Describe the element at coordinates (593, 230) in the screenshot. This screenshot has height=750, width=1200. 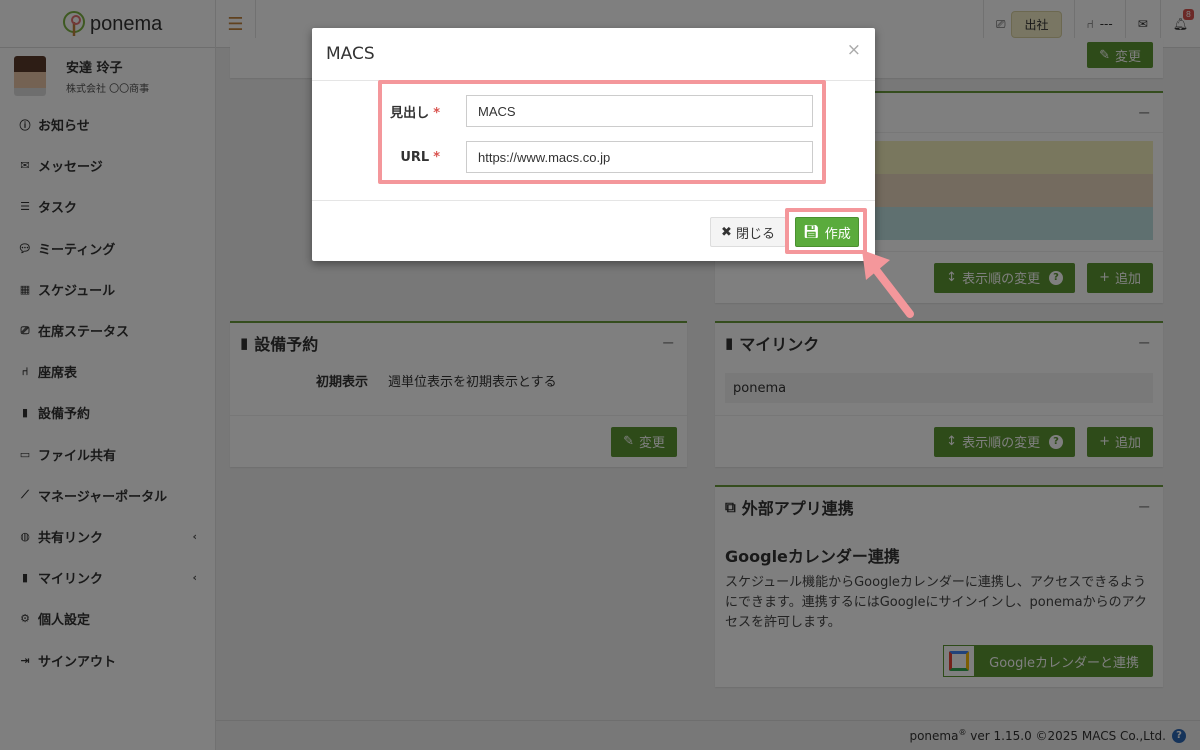
I see `modal-footer: ✖ 閉じる 💾︎ 作成` at that location.